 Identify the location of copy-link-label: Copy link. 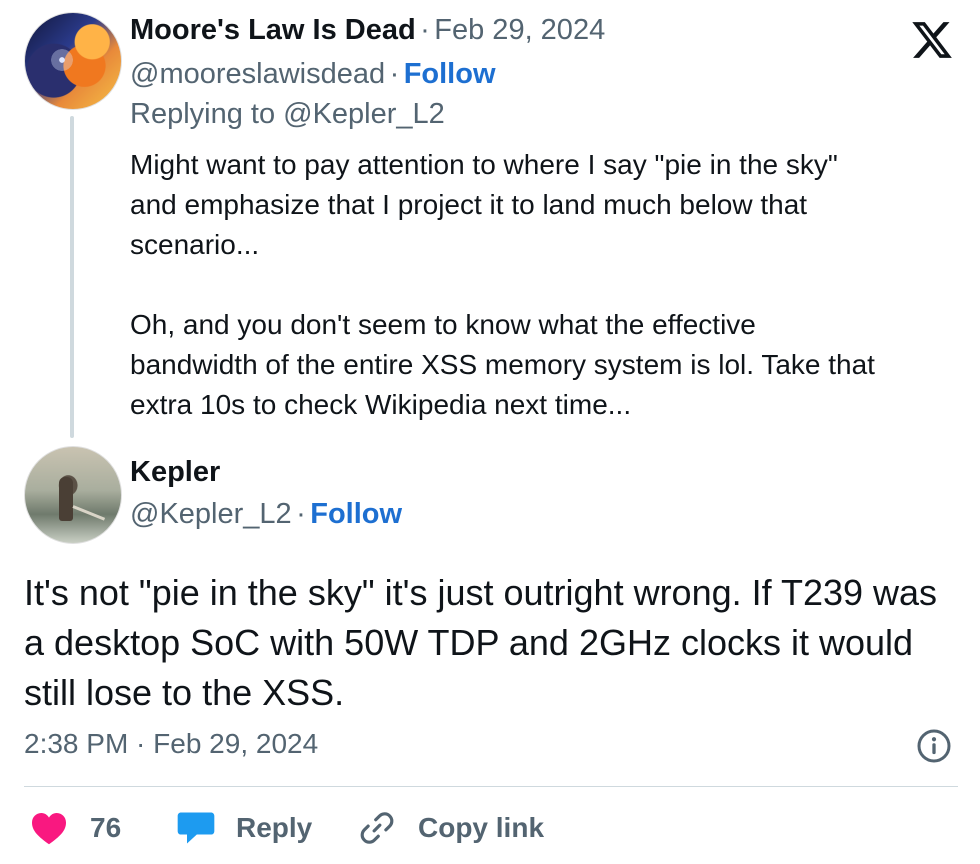
(481, 827).